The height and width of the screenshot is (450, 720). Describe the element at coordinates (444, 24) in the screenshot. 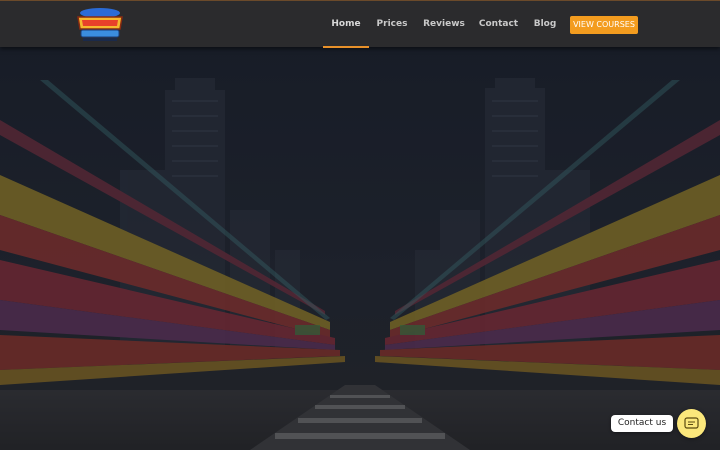

I see `nav-reviews: Reviews` at that location.